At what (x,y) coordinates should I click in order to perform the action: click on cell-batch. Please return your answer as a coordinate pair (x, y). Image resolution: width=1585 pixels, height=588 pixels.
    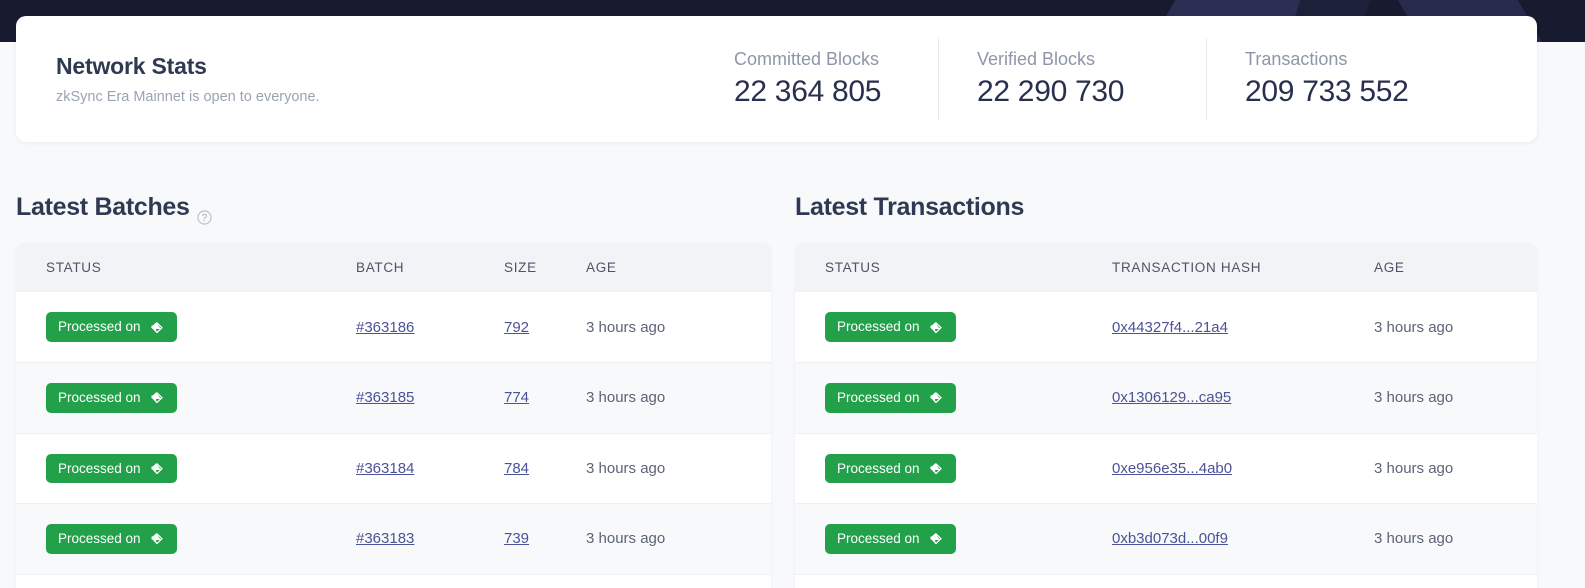
    Looking at the image, I should click on (400, 581).